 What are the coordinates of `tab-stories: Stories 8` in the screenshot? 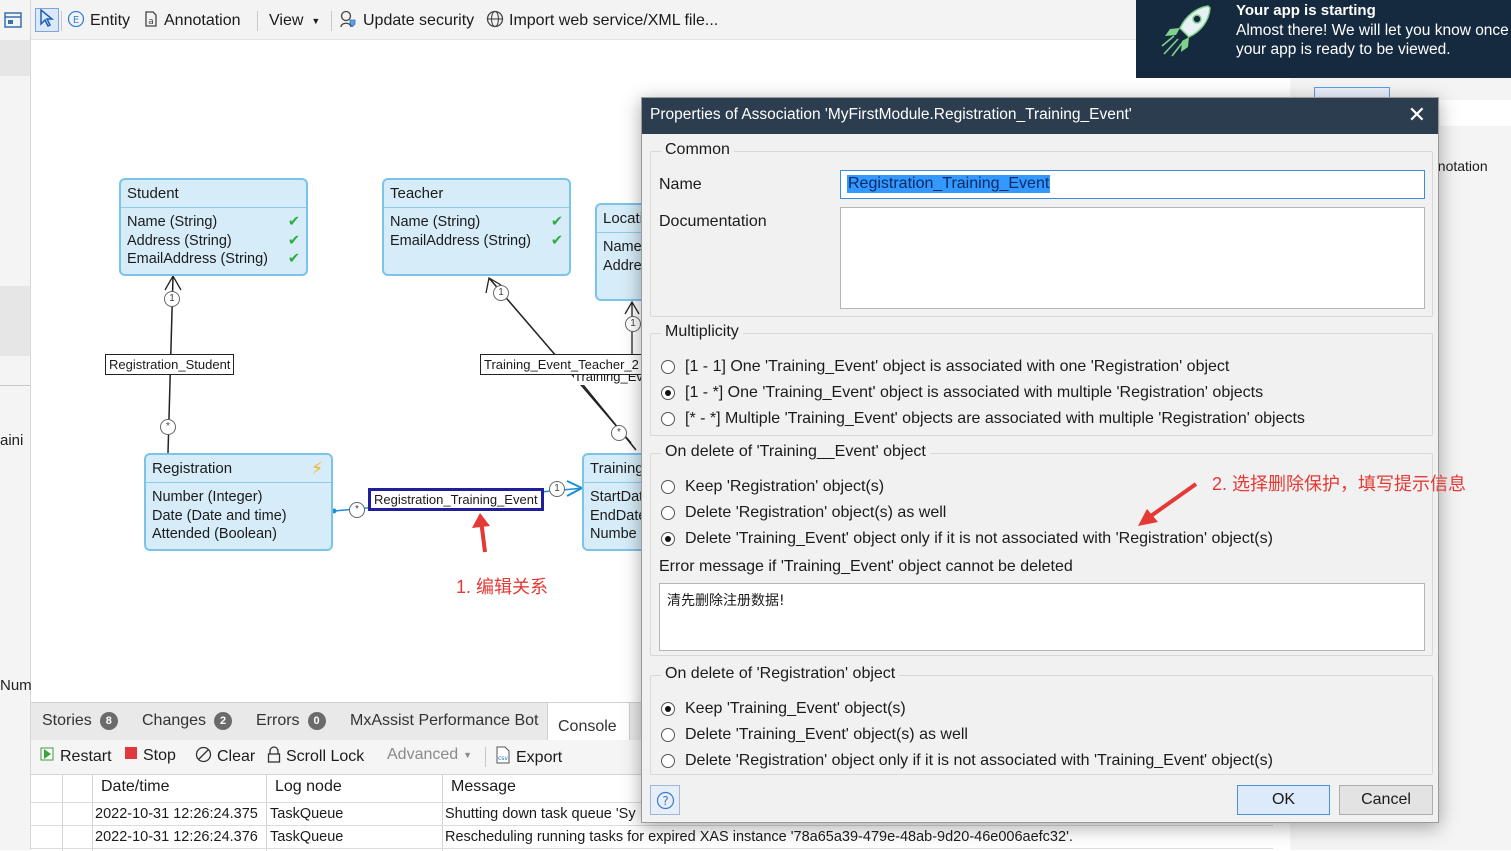 It's located at (80, 721).